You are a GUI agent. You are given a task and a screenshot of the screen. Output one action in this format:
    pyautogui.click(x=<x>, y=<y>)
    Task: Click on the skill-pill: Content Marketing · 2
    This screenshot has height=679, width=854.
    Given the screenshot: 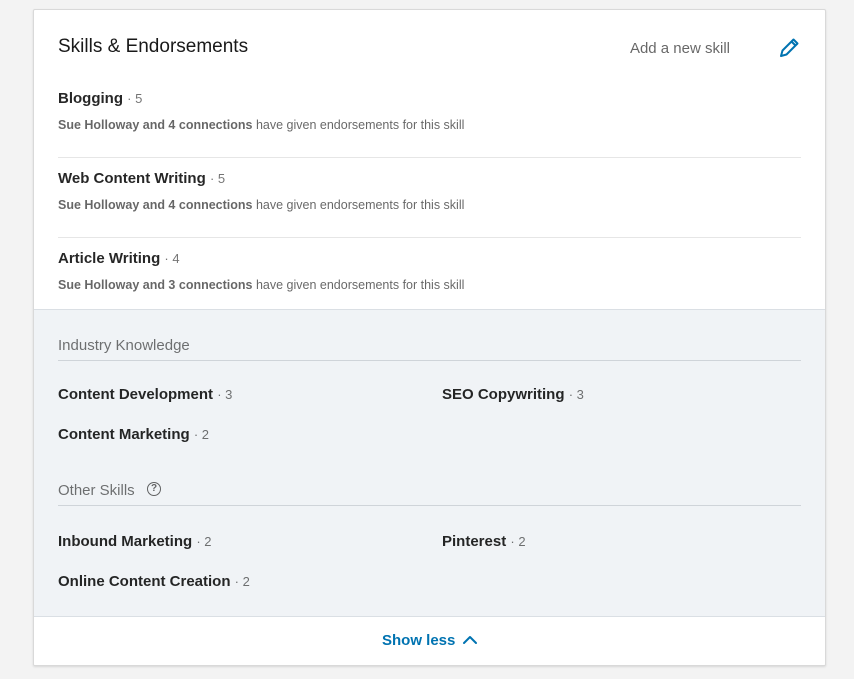 What is the action you would take?
    pyautogui.click(x=133, y=434)
    